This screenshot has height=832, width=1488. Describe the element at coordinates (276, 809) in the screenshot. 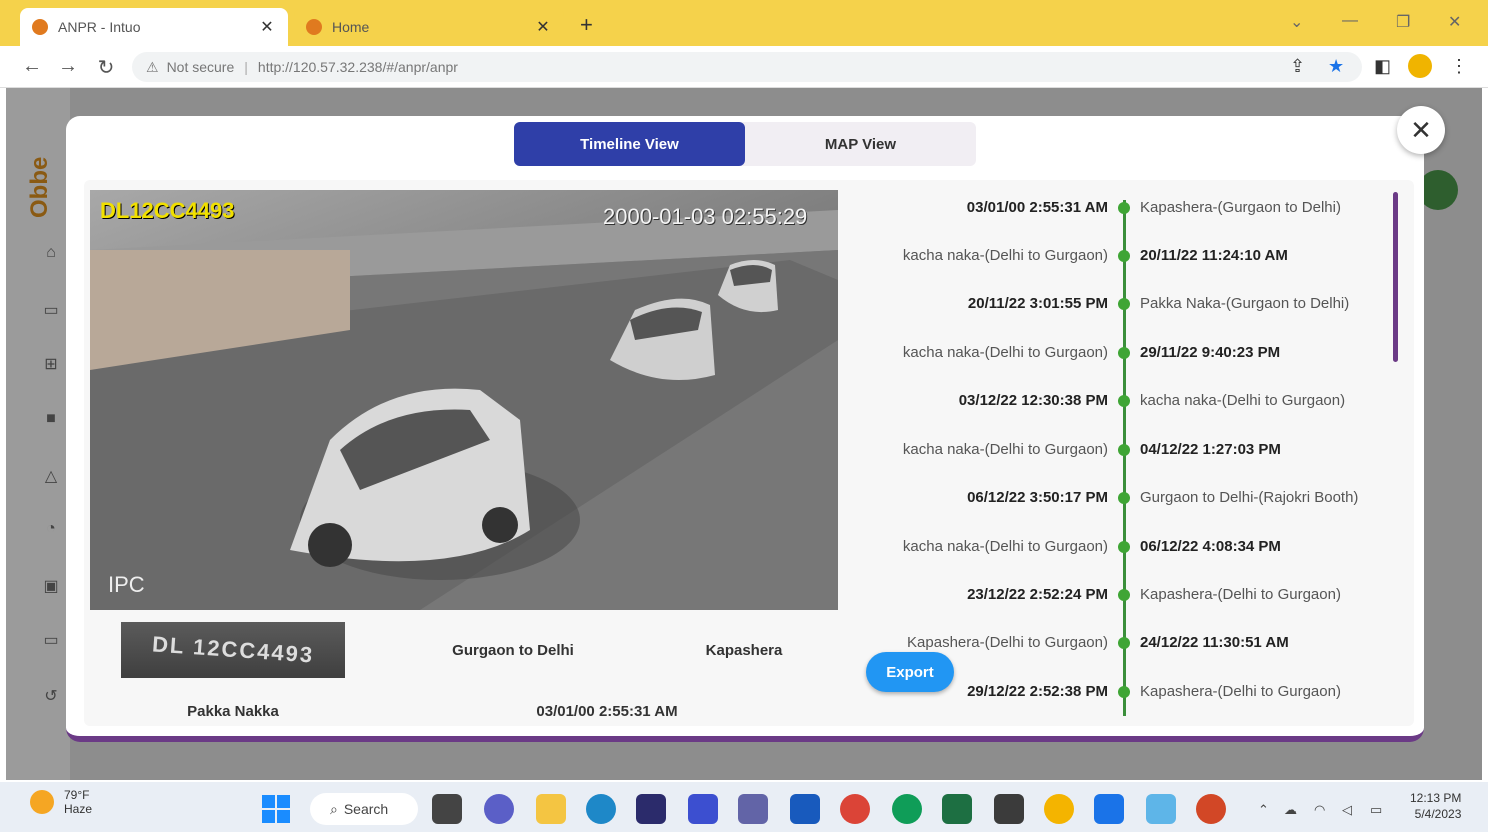

I see `windows-start-icon` at that location.